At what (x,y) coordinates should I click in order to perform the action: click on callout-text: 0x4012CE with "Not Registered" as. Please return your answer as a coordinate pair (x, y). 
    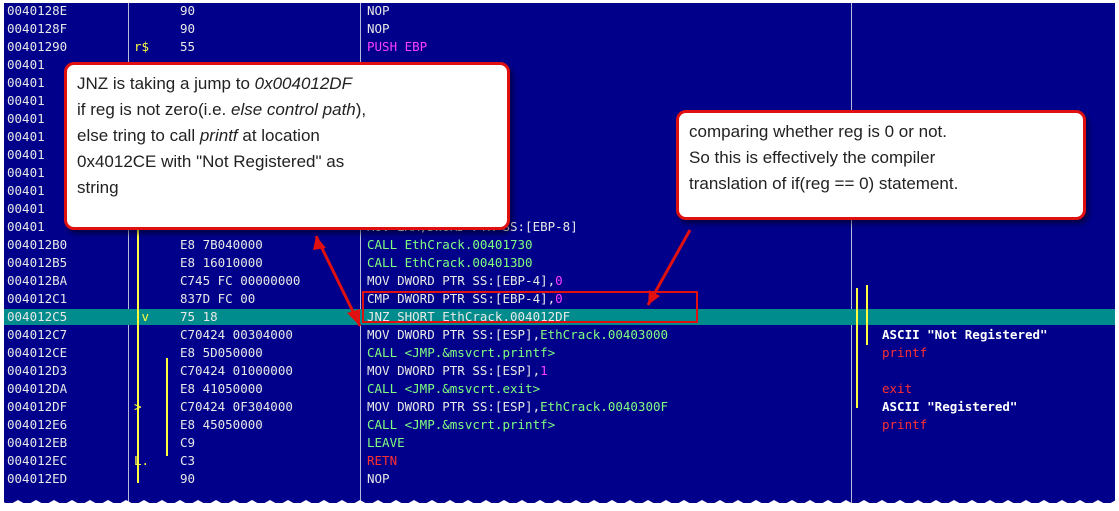
    Looking at the image, I should click on (211, 161).